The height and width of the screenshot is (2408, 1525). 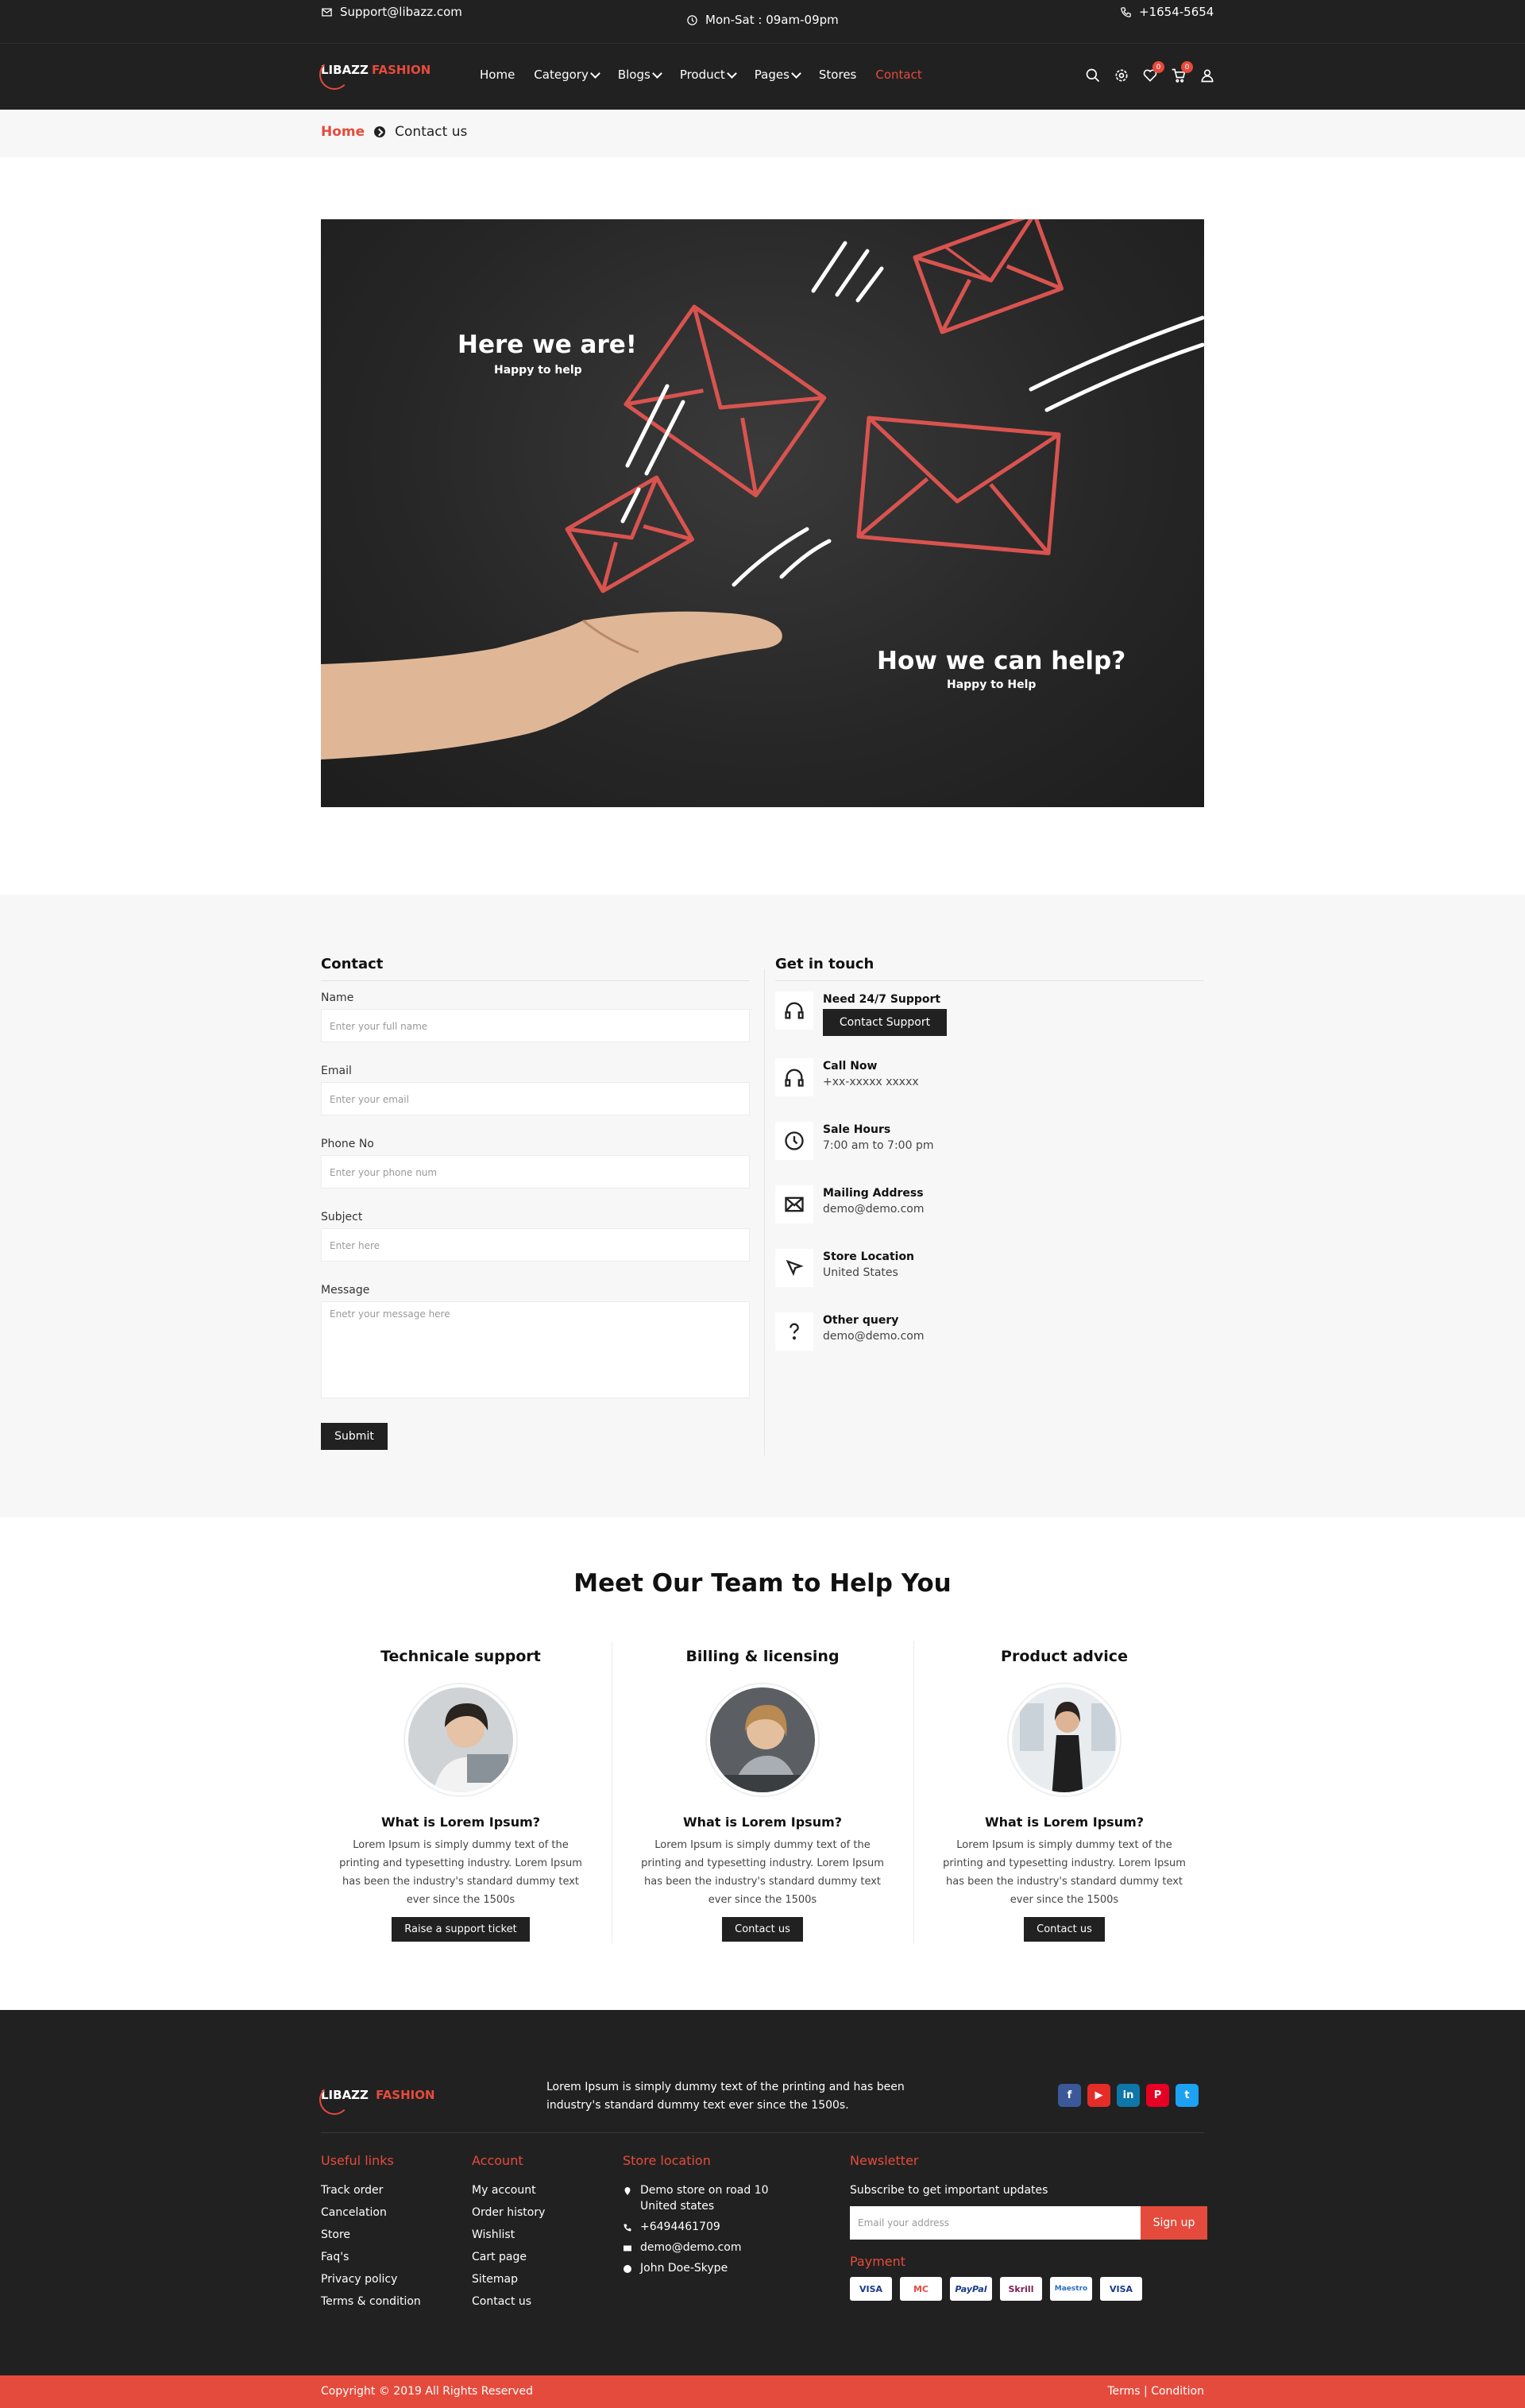 What do you see at coordinates (795, 1010) in the screenshot?
I see `headset-icon` at bounding box center [795, 1010].